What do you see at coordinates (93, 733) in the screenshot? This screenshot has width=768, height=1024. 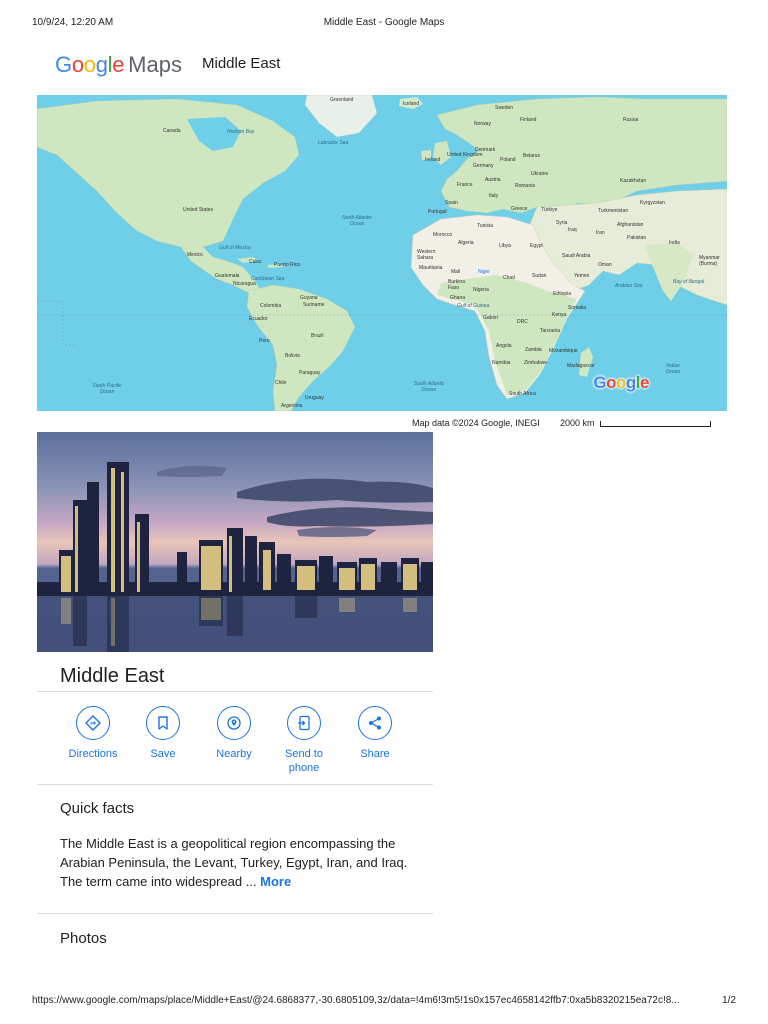 I see `directions-button: Directions` at bounding box center [93, 733].